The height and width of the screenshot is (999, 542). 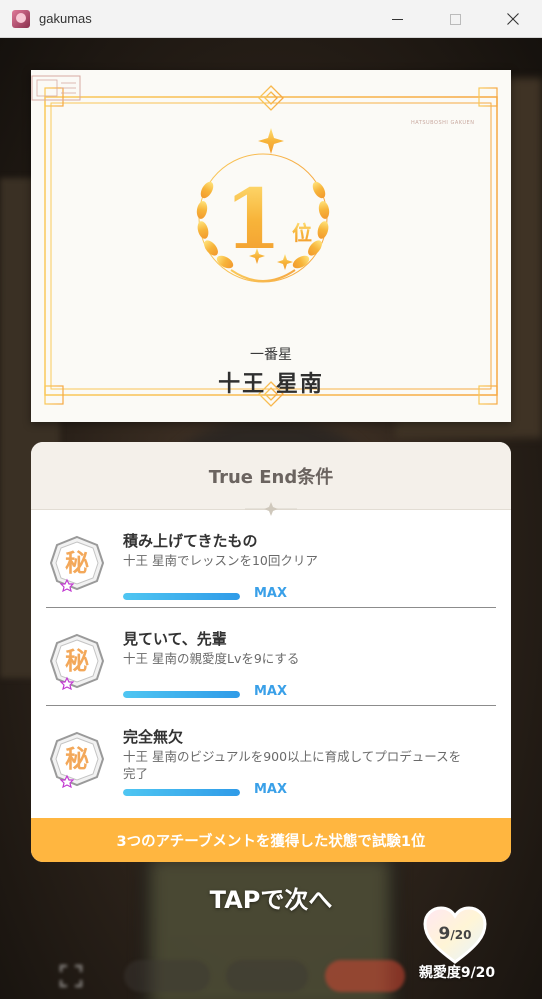 I want to click on certificate-subtitle: 一番星, so click(x=271, y=355).